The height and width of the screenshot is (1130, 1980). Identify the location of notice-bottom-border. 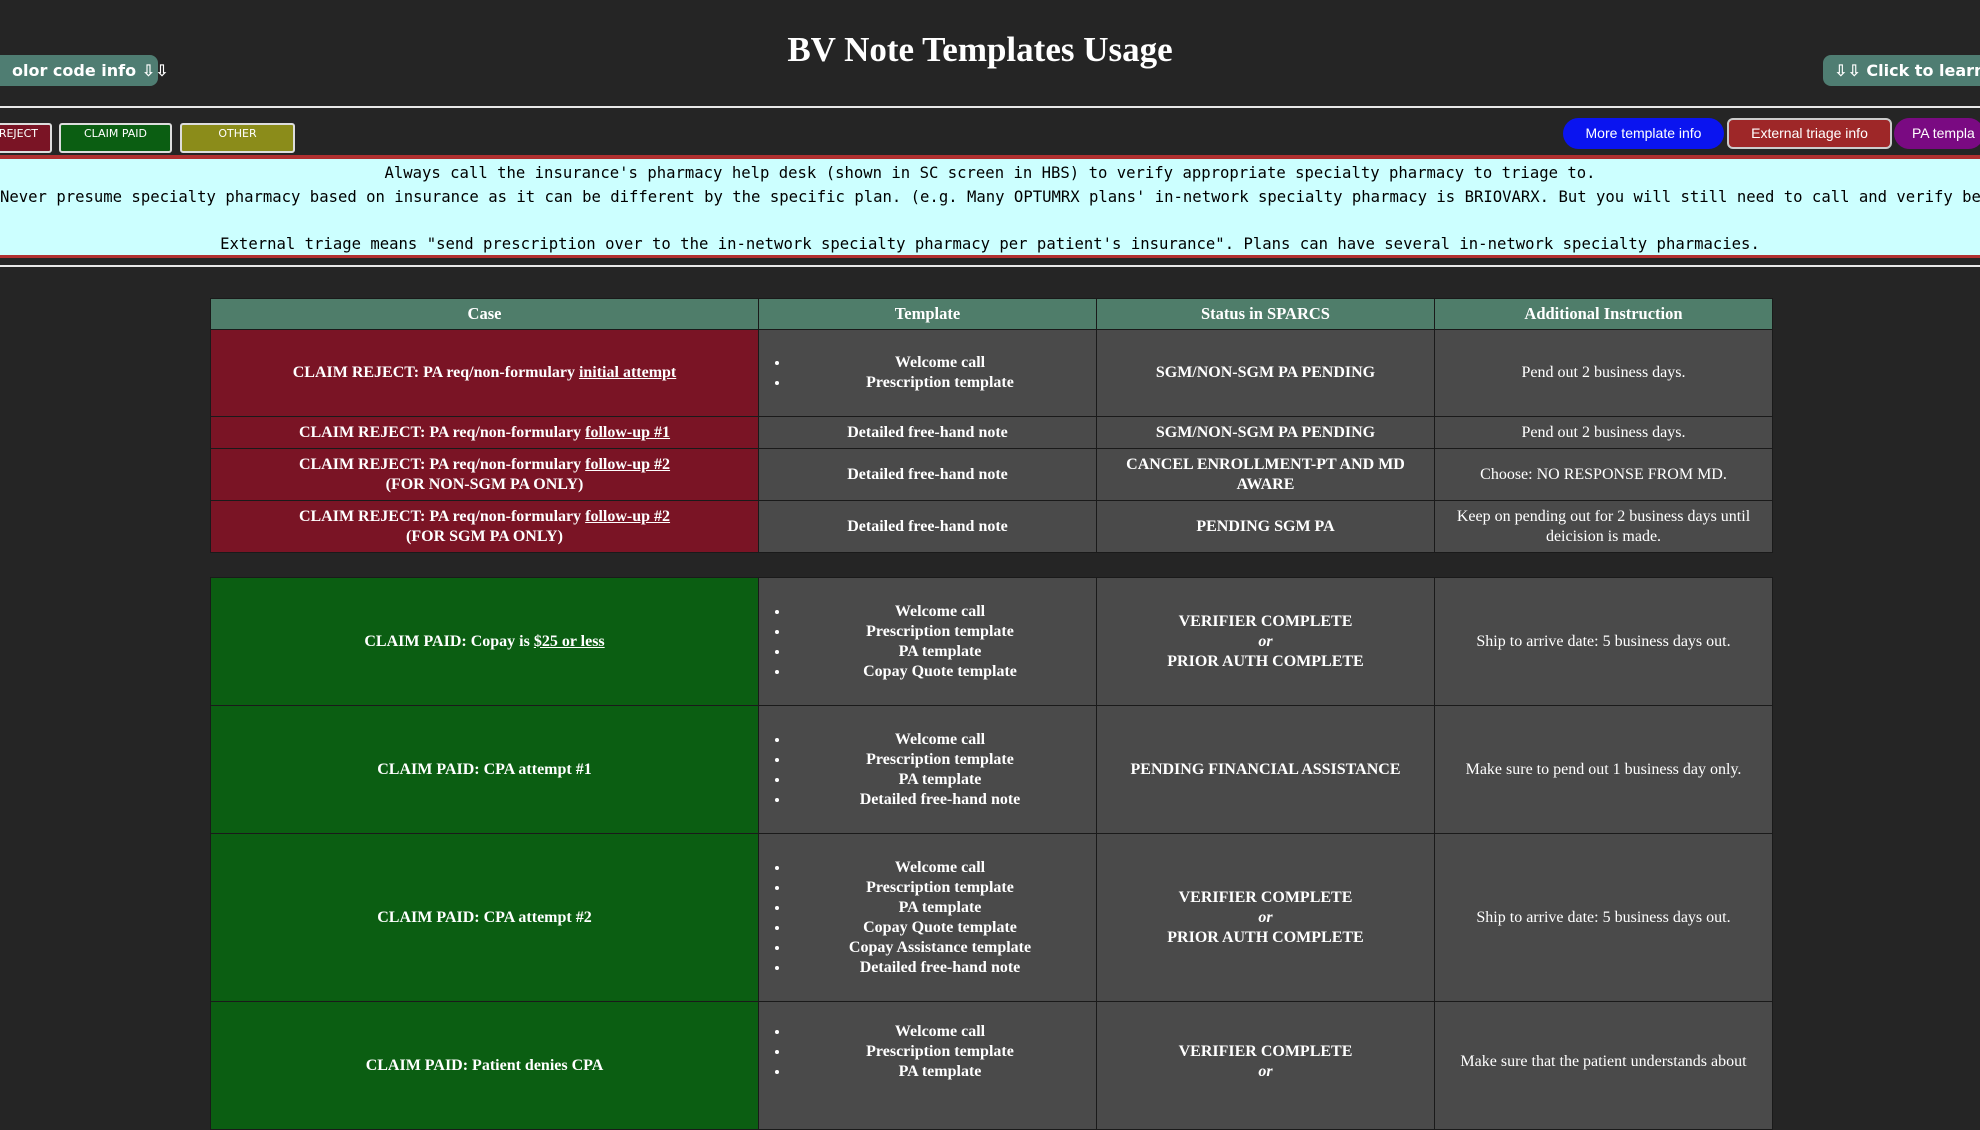
(990, 256).